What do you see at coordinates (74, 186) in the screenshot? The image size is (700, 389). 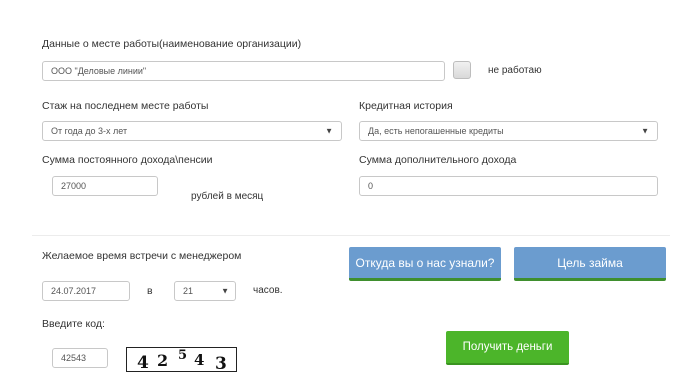 I see `income-input-value: 27000` at bounding box center [74, 186].